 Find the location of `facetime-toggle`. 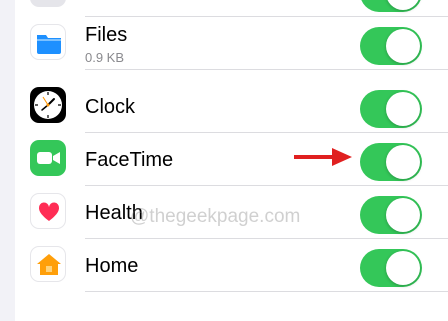

facetime-toggle is located at coordinates (391, 162).